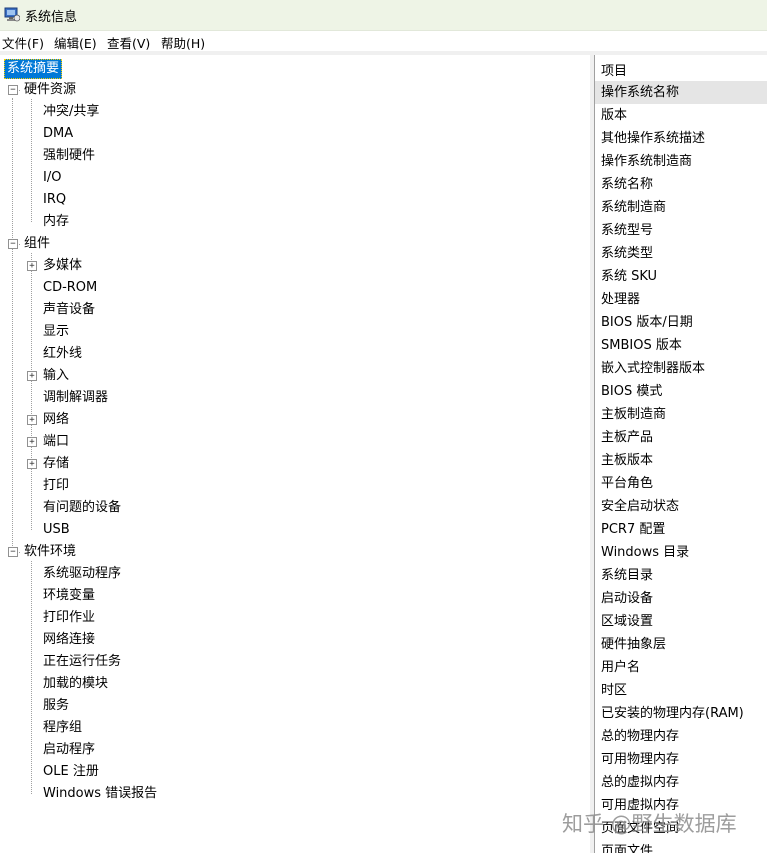 The image size is (767, 853). I want to click on tree-node-infrared: 红外线, so click(62, 354).